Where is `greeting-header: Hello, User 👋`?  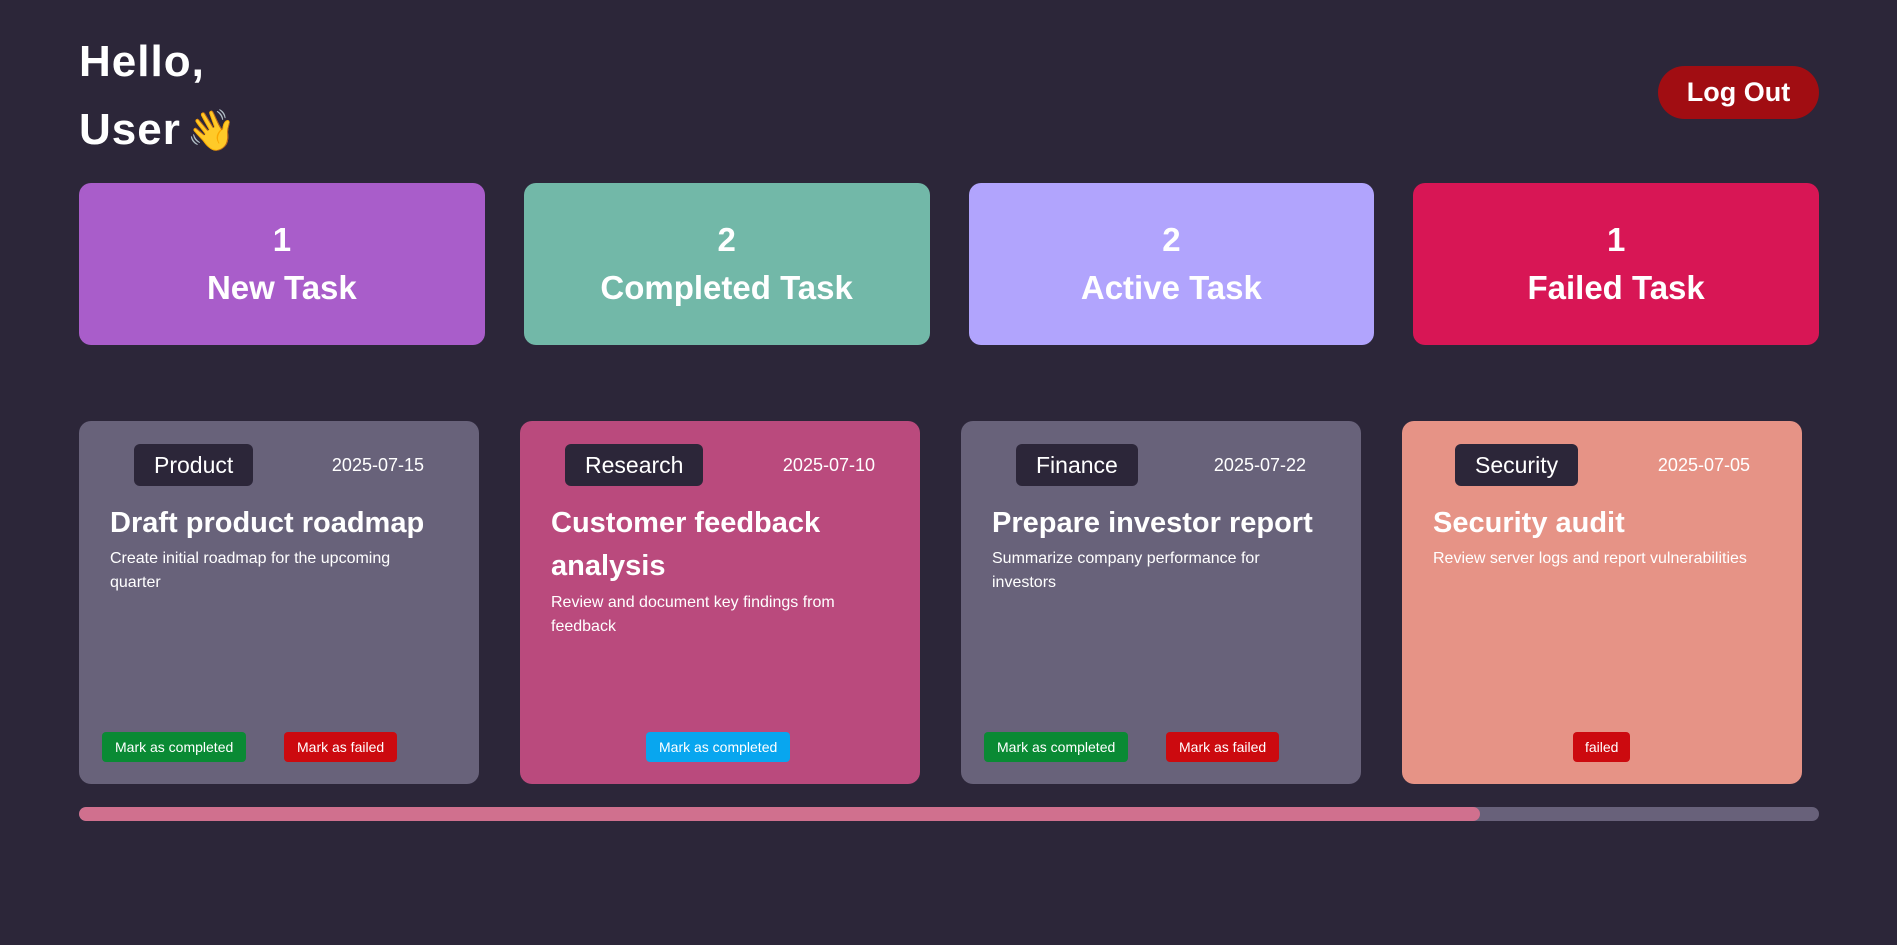 greeting-header: Hello, User 👋 is located at coordinates (158, 96).